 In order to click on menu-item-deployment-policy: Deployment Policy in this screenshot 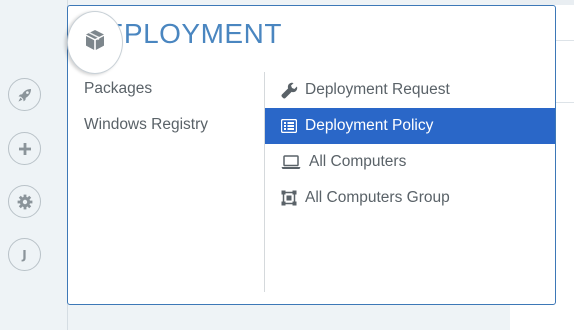, I will do `click(410, 126)`.